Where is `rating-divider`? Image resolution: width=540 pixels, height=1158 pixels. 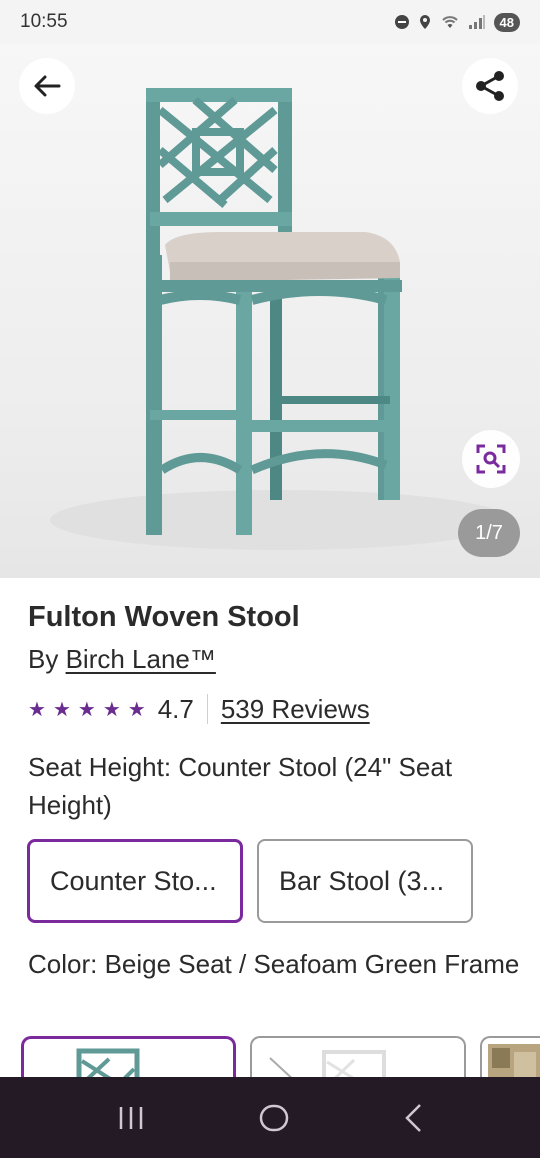 rating-divider is located at coordinates (207, 709).